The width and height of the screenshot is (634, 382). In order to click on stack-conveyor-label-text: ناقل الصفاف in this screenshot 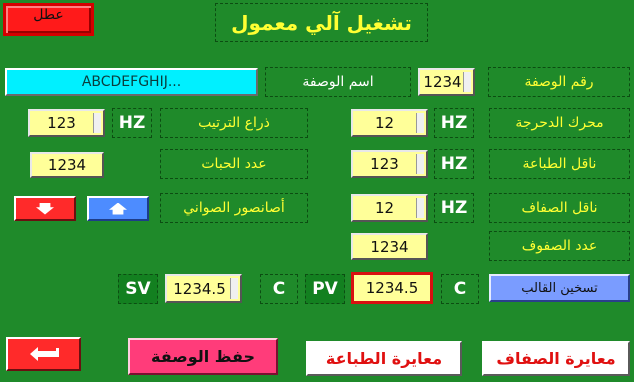, I will do `click(559, 208)`.